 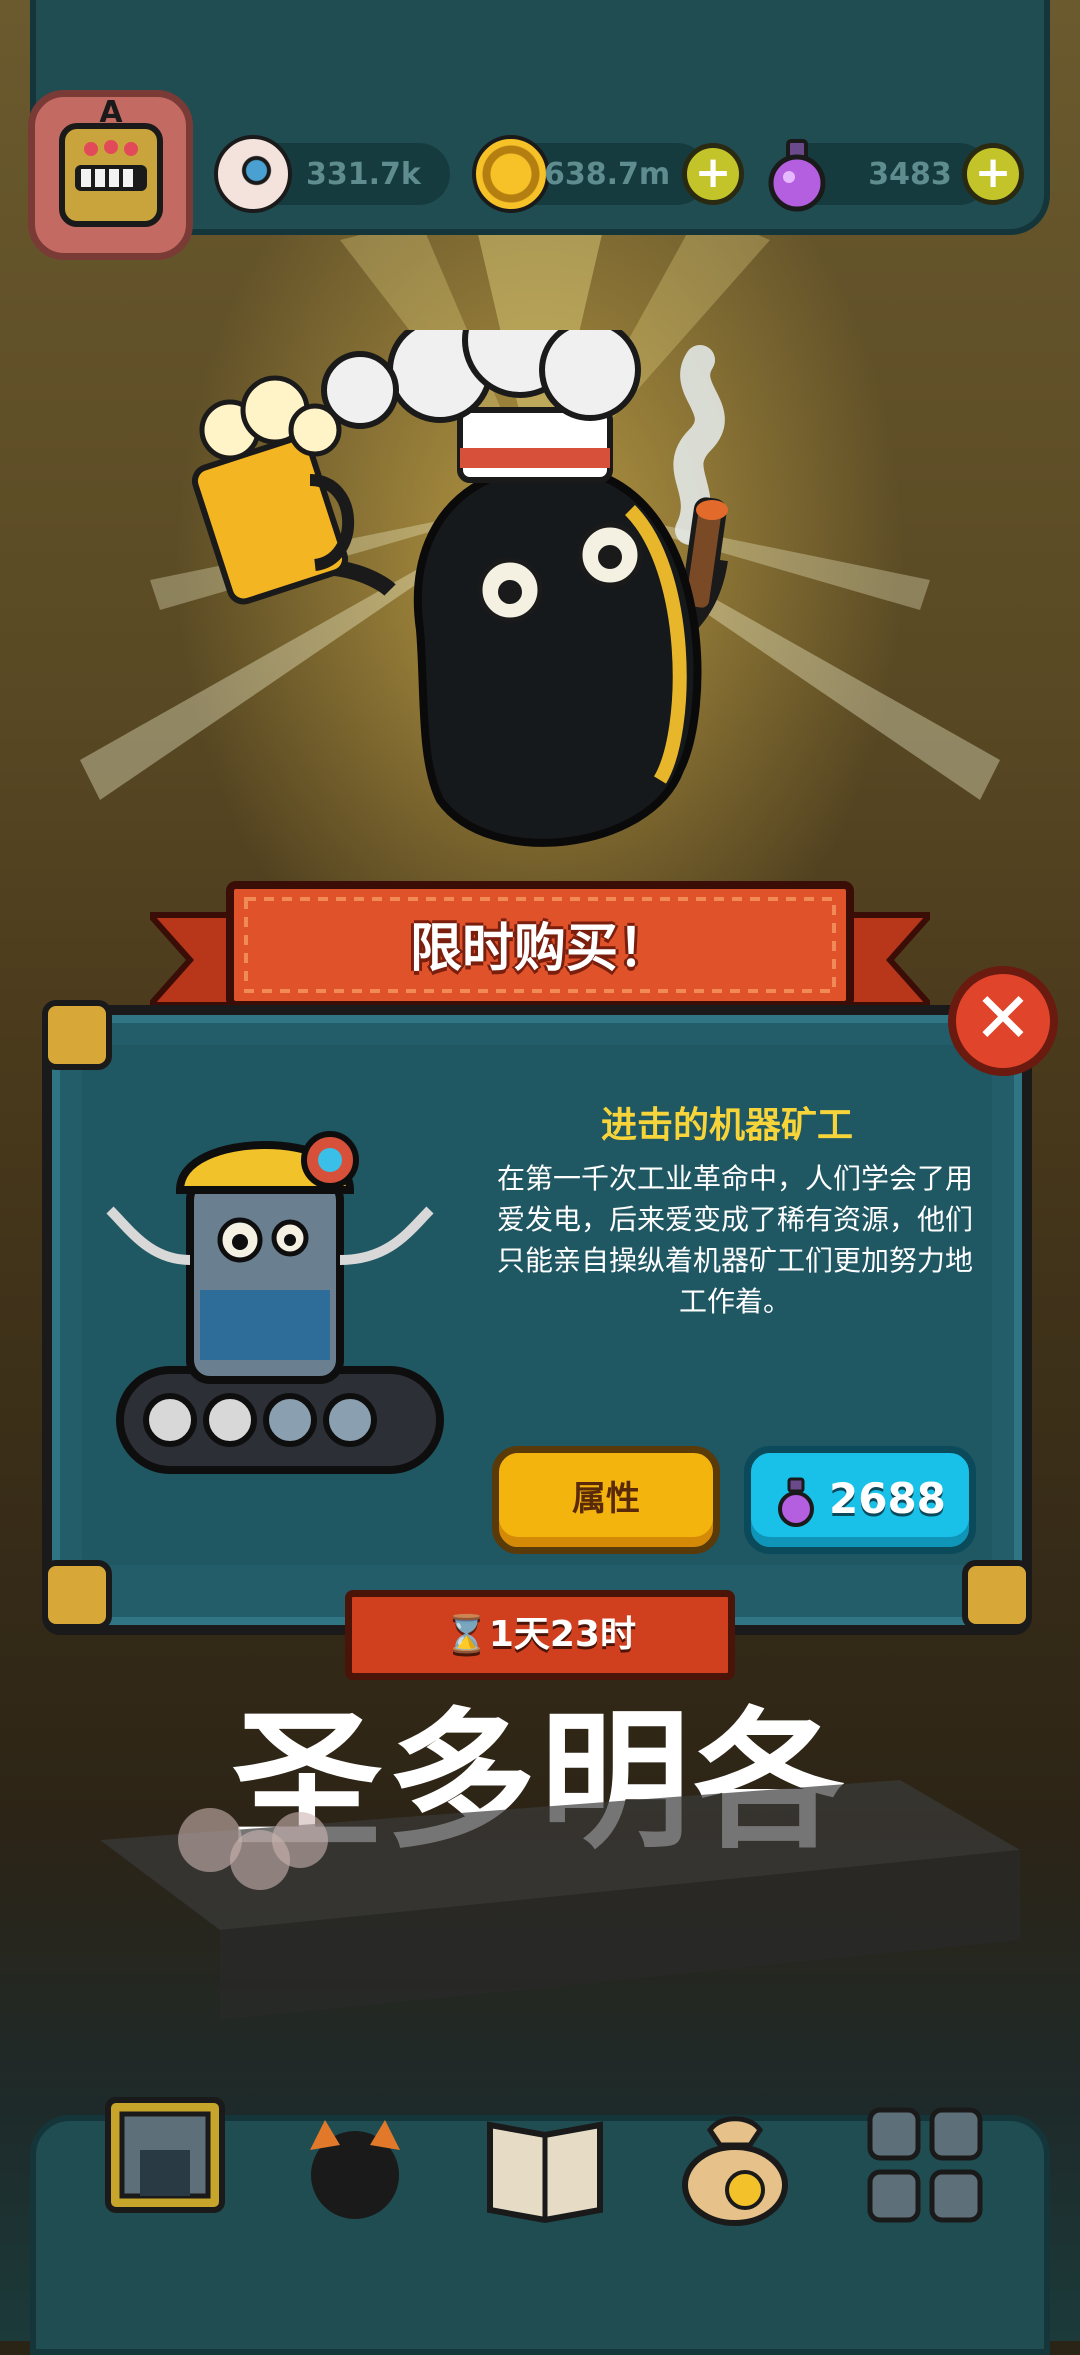 I want to click on avatar-face: A, so click(x=111, y=161).